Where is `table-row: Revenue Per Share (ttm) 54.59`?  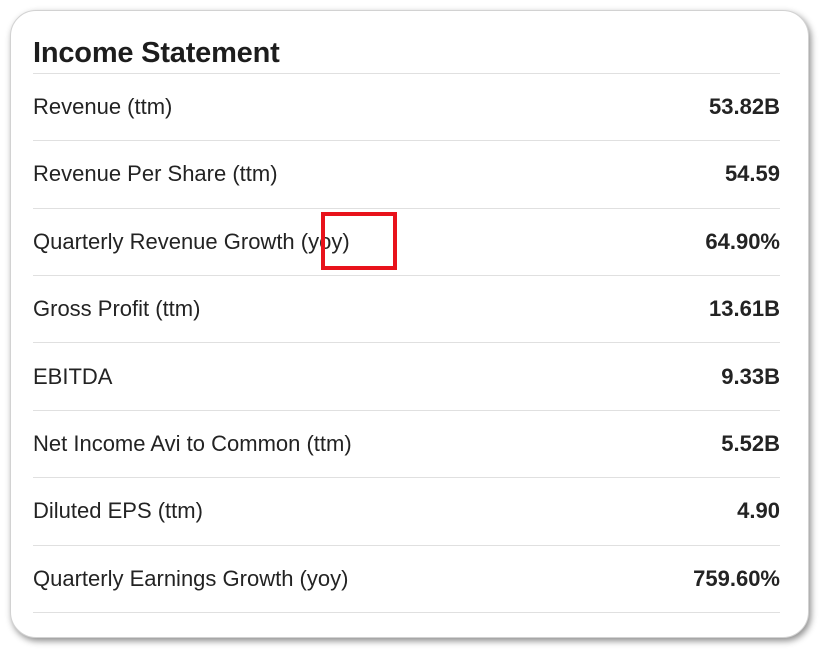
table-row: Revenue Per Share (ttm) 54.59 is located at coordinates (406, 174).